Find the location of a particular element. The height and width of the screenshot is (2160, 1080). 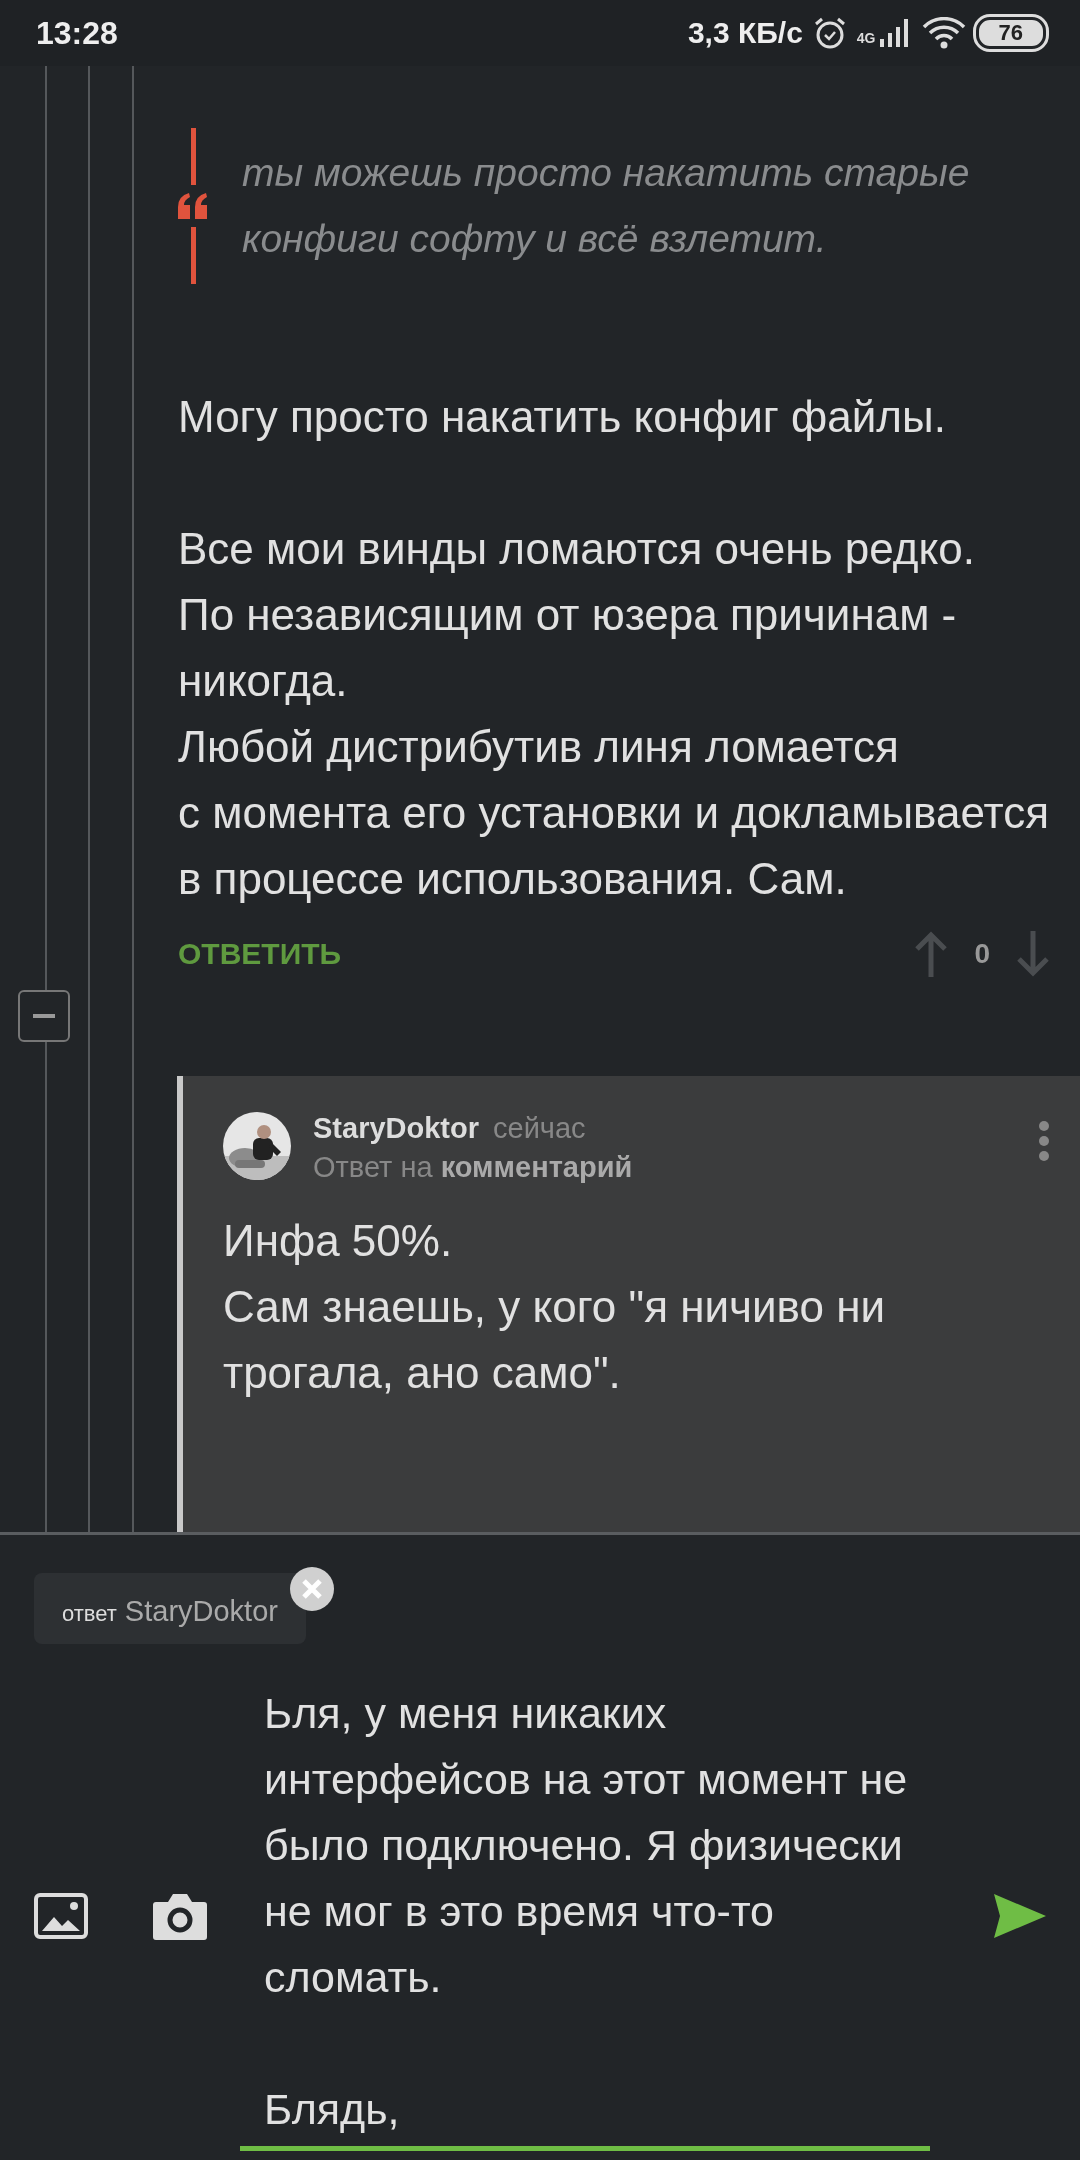

network-speed: 3,3 КБ/с is located at coordinates (745, 33).